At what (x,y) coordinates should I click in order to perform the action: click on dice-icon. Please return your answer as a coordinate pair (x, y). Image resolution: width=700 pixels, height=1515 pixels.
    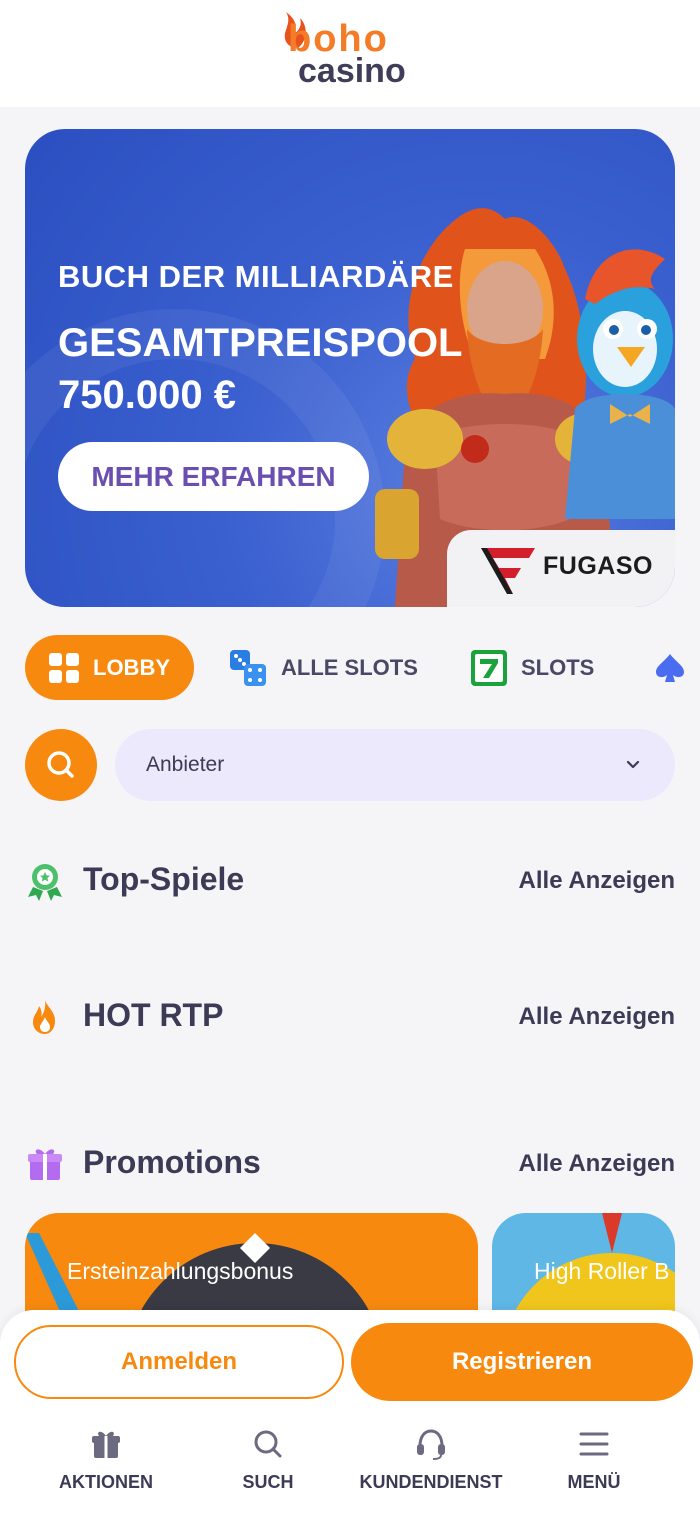
    Looking at the image, I should click on (248, 667).